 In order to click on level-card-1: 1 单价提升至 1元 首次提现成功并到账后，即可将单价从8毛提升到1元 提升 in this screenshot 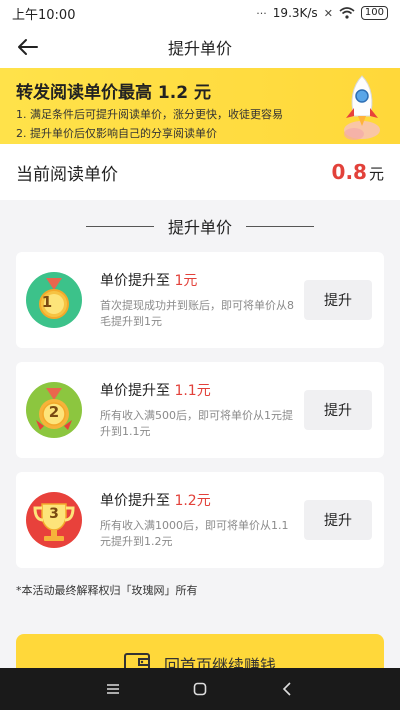, I will do `click(200, 300)`.